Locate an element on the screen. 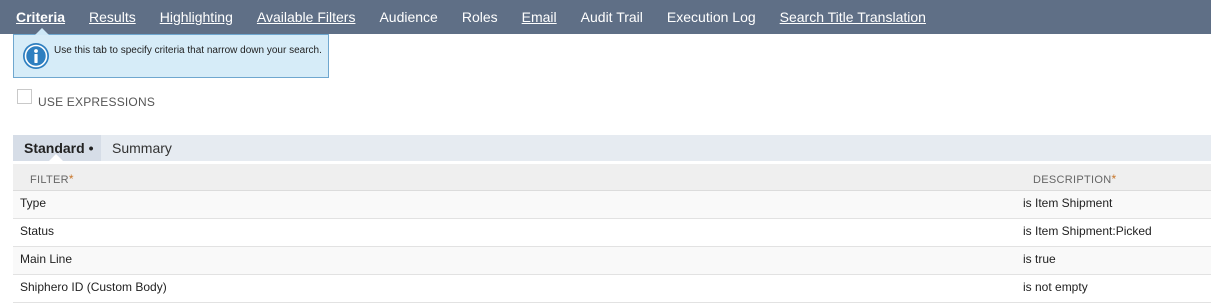 This screenshot has height=303, width=1211. tab-label: Highlighting is located at coordinates (196, 17).